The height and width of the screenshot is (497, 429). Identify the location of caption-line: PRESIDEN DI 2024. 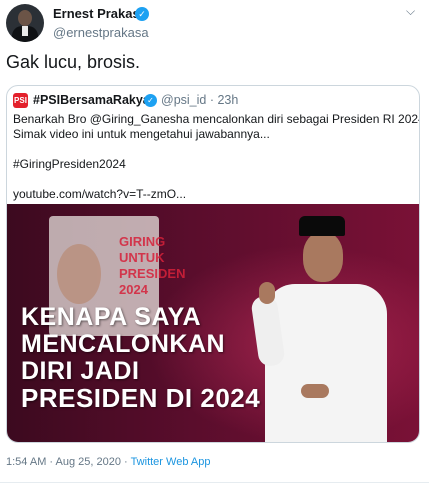
(141, 398).